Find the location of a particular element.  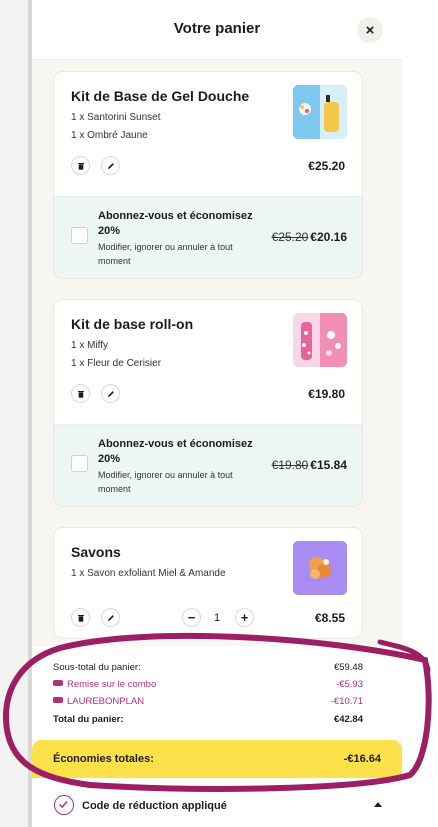

quantity-value: 1 is located at coordinates (217, 618).